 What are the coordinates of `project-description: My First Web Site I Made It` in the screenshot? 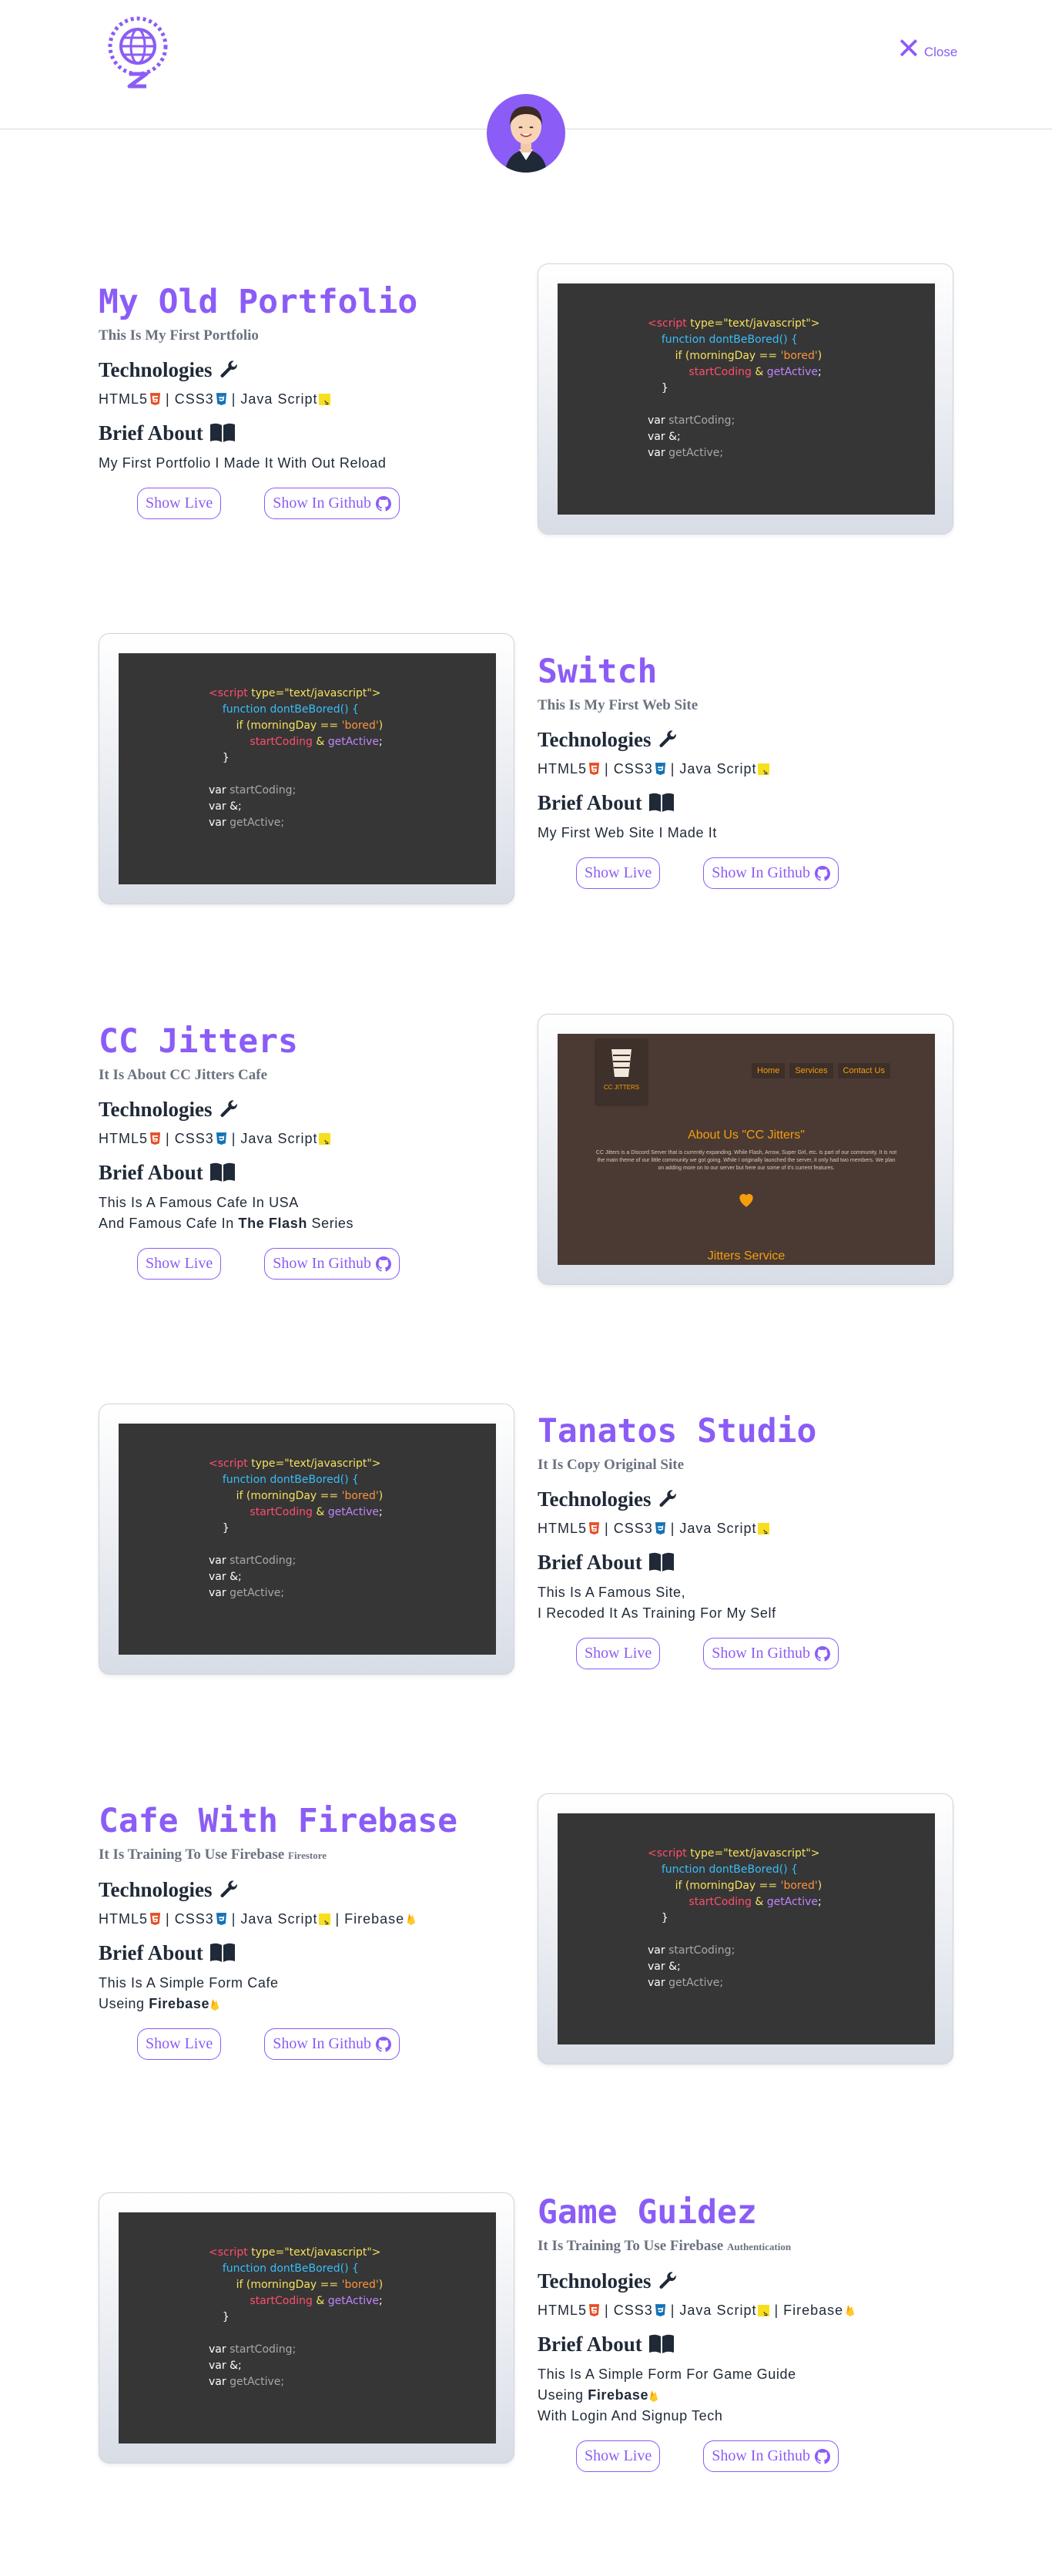 It's located at (753, 833).